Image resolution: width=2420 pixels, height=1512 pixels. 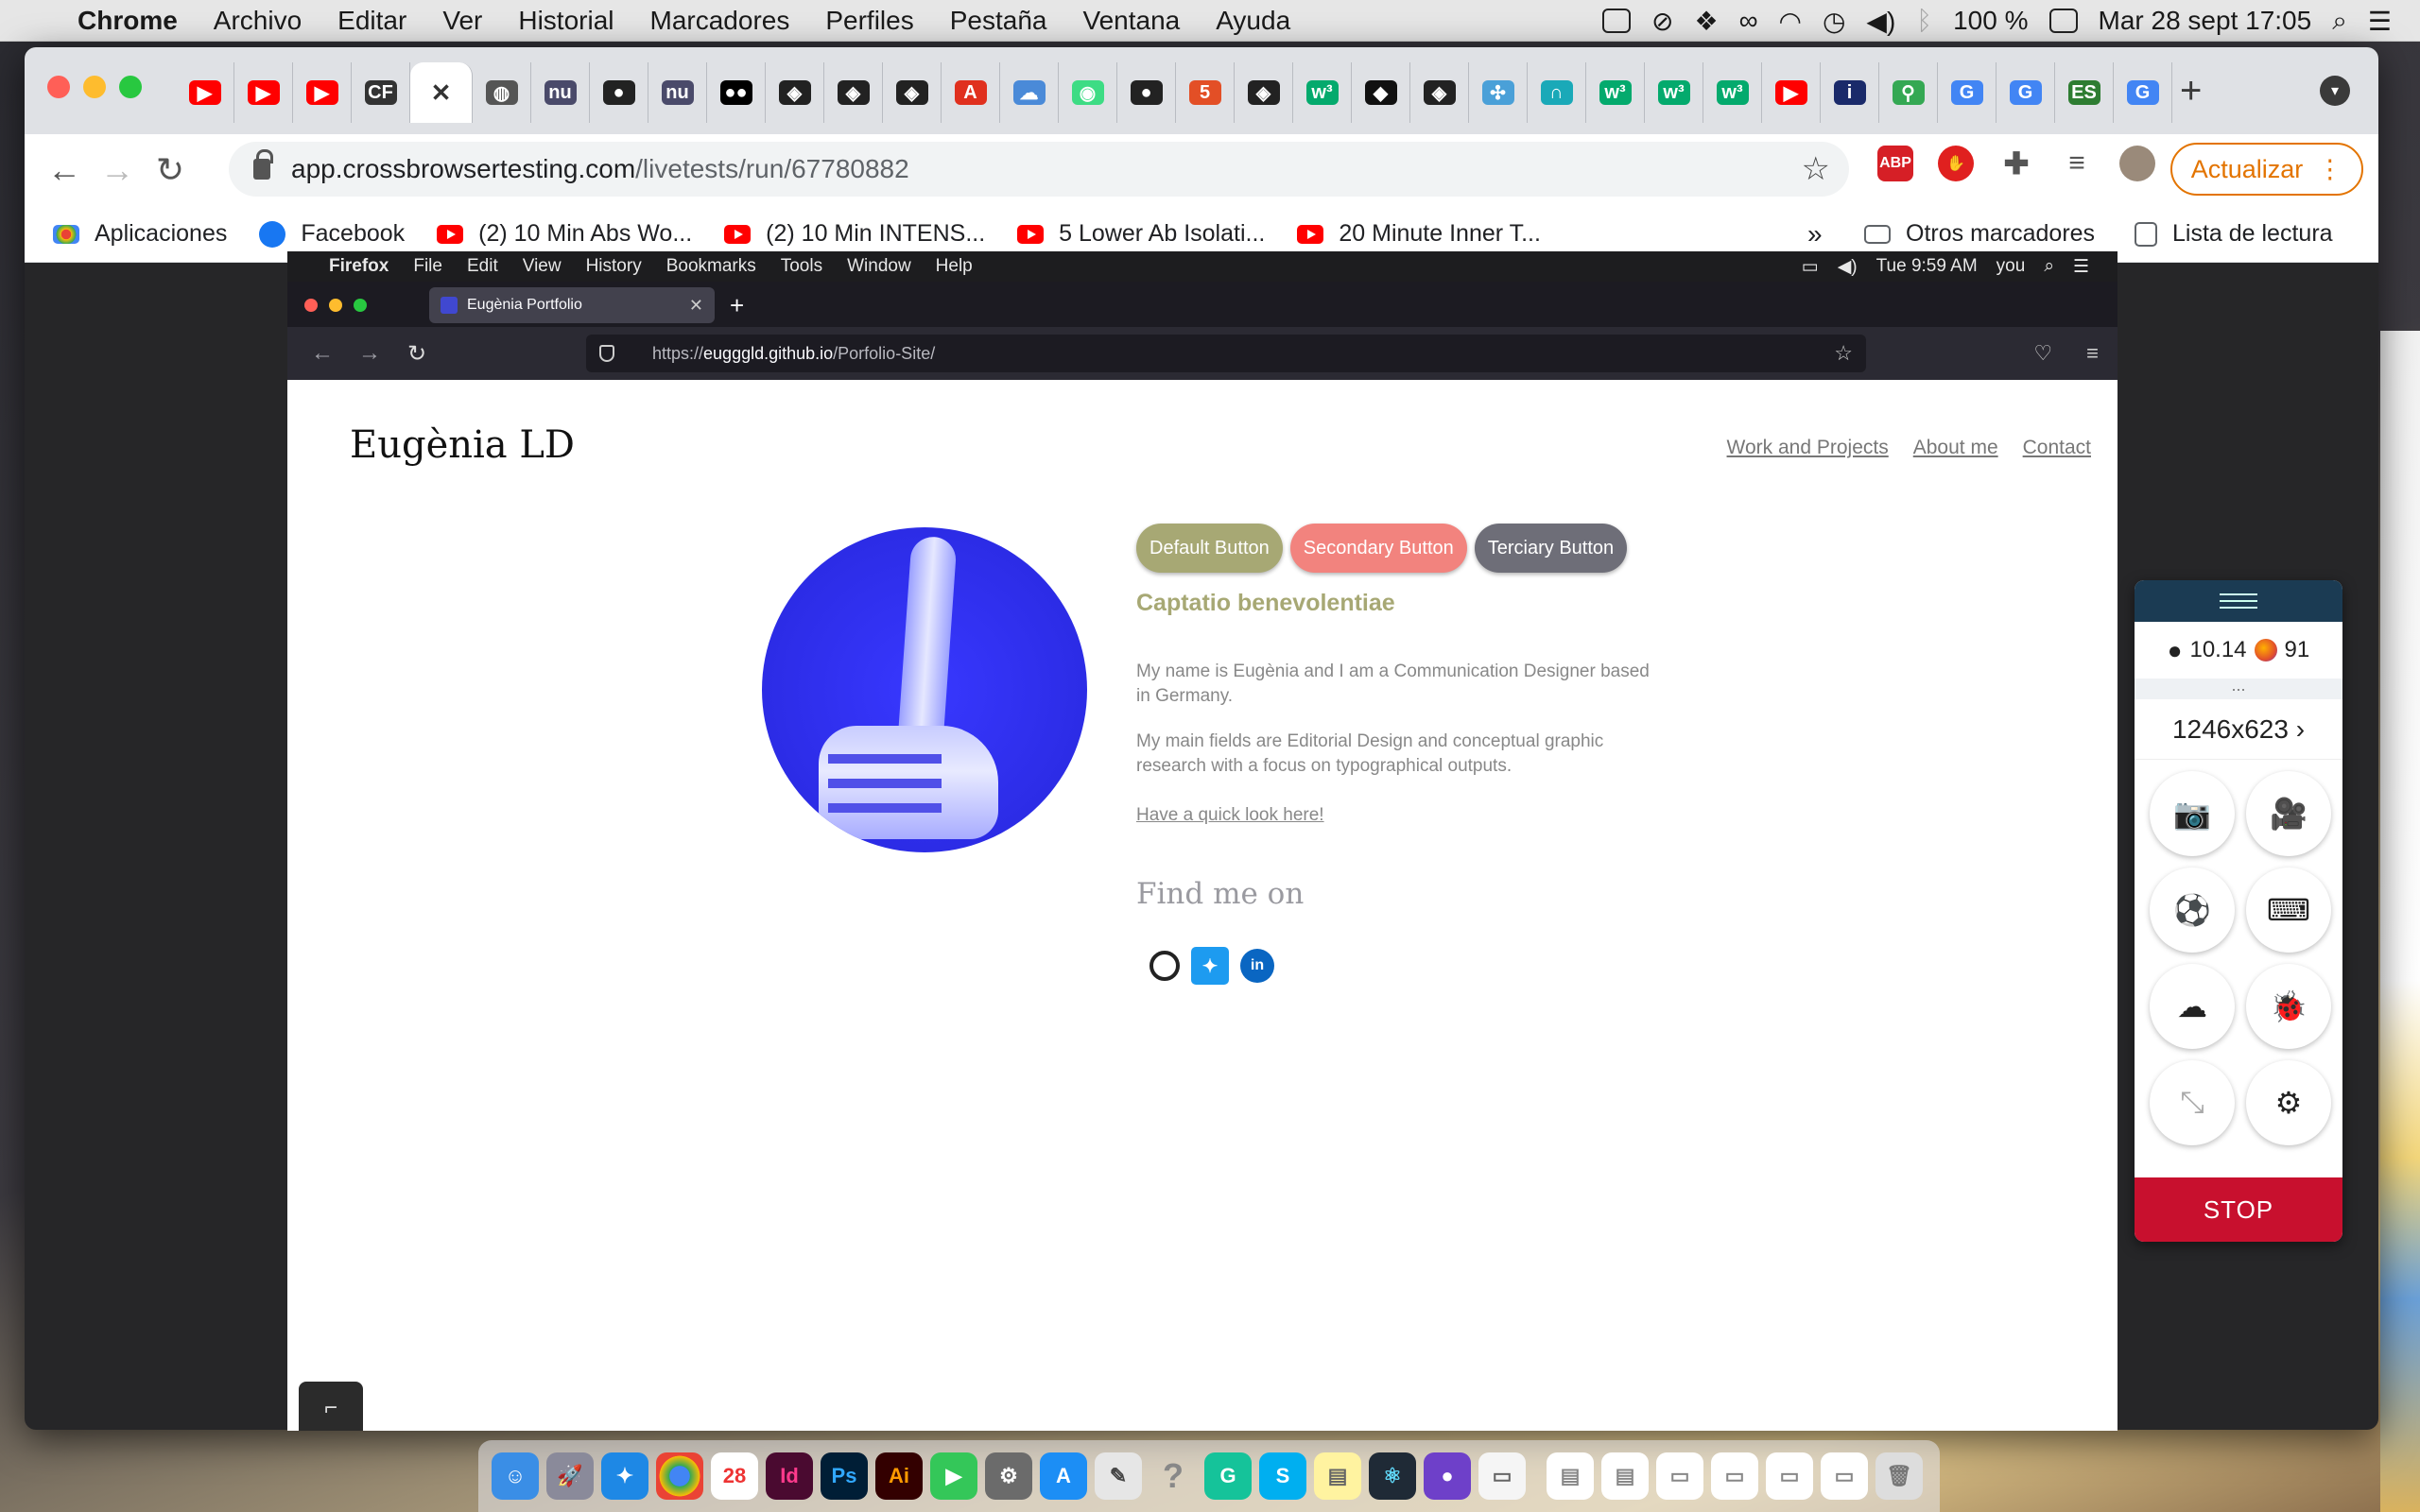 I want to click on stop-button: STOP, so click(x=2238, y=1209).